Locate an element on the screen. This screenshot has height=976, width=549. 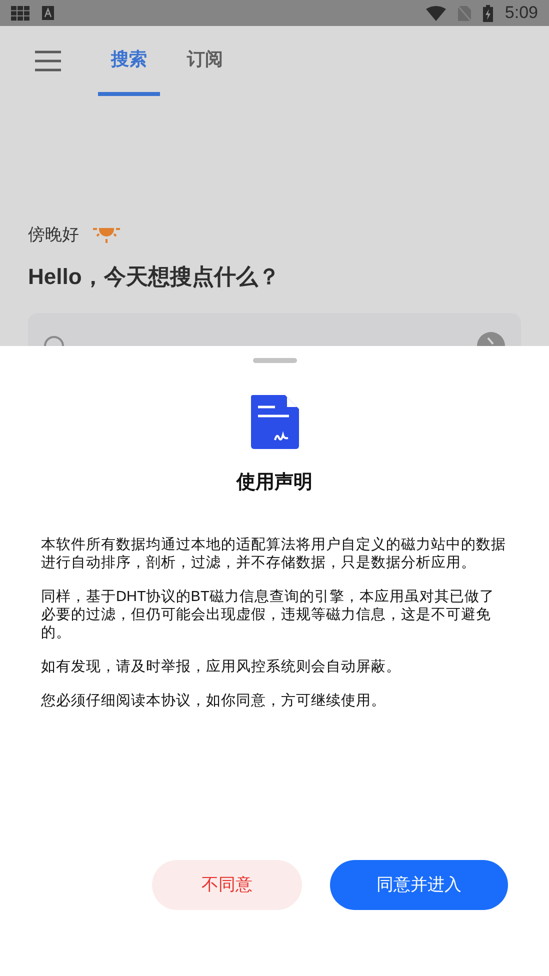
battery-charging-icon is located at coordinates (487, 13).